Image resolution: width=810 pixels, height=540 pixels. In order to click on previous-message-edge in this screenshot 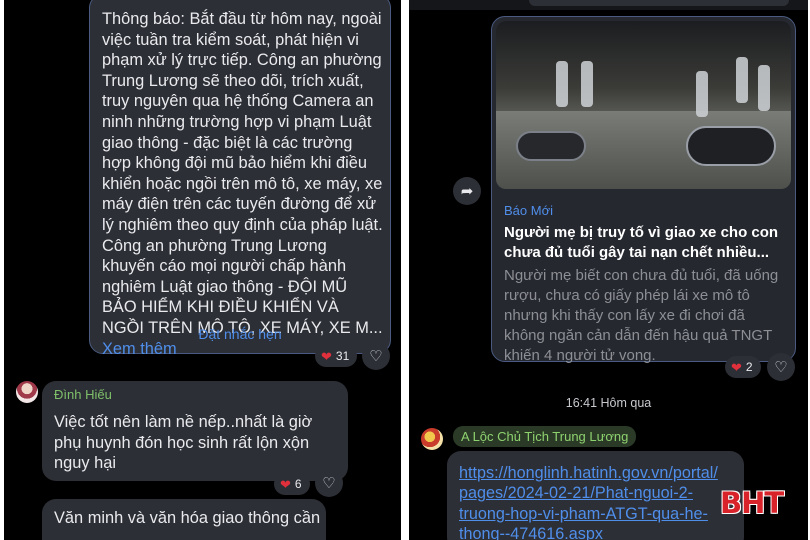, I will do `click(659, 3)`.